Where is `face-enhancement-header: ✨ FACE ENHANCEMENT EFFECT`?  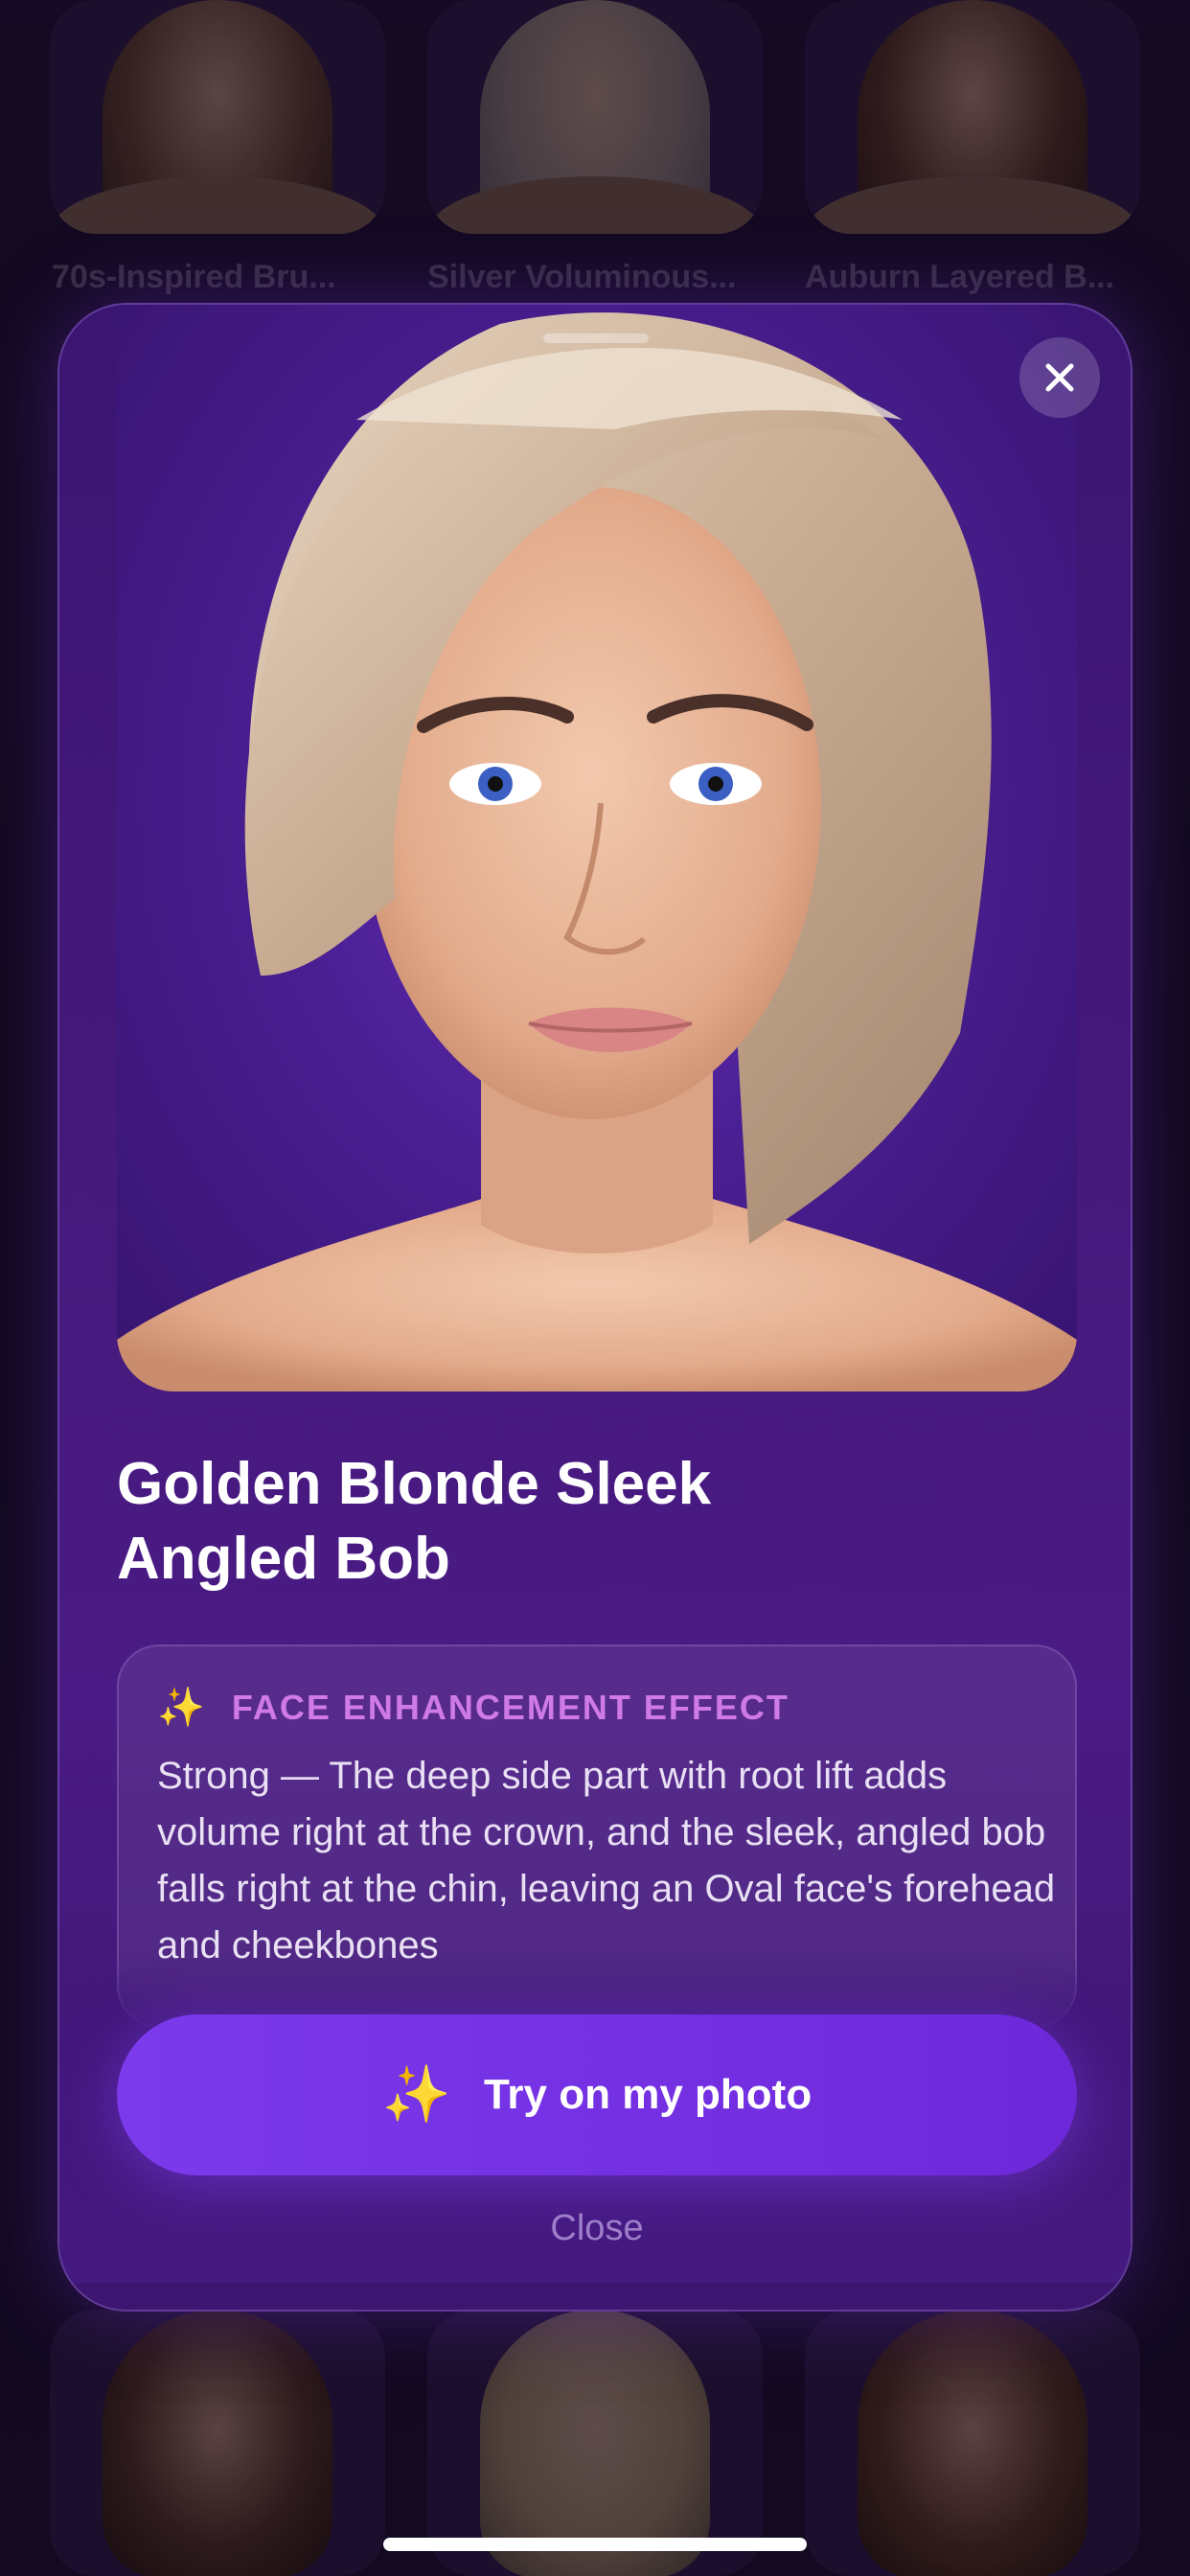
face-enhancement-header: ✨ FACE ENHANCEMENT EFFECT is located at coordinates (474, 1708).